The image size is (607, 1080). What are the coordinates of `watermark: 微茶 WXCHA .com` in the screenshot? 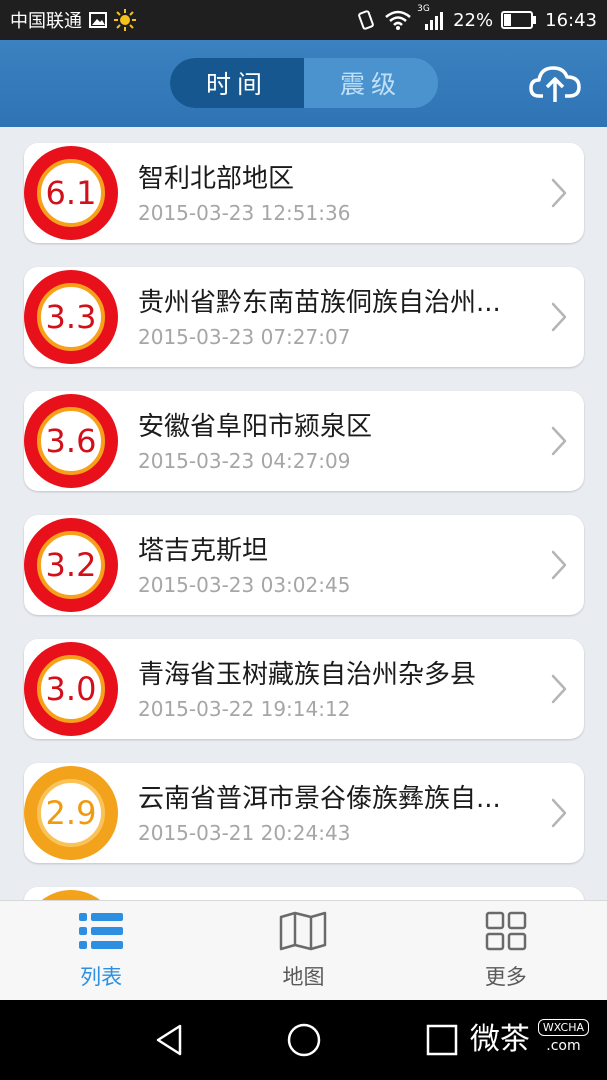 It's located at (529, 1036).